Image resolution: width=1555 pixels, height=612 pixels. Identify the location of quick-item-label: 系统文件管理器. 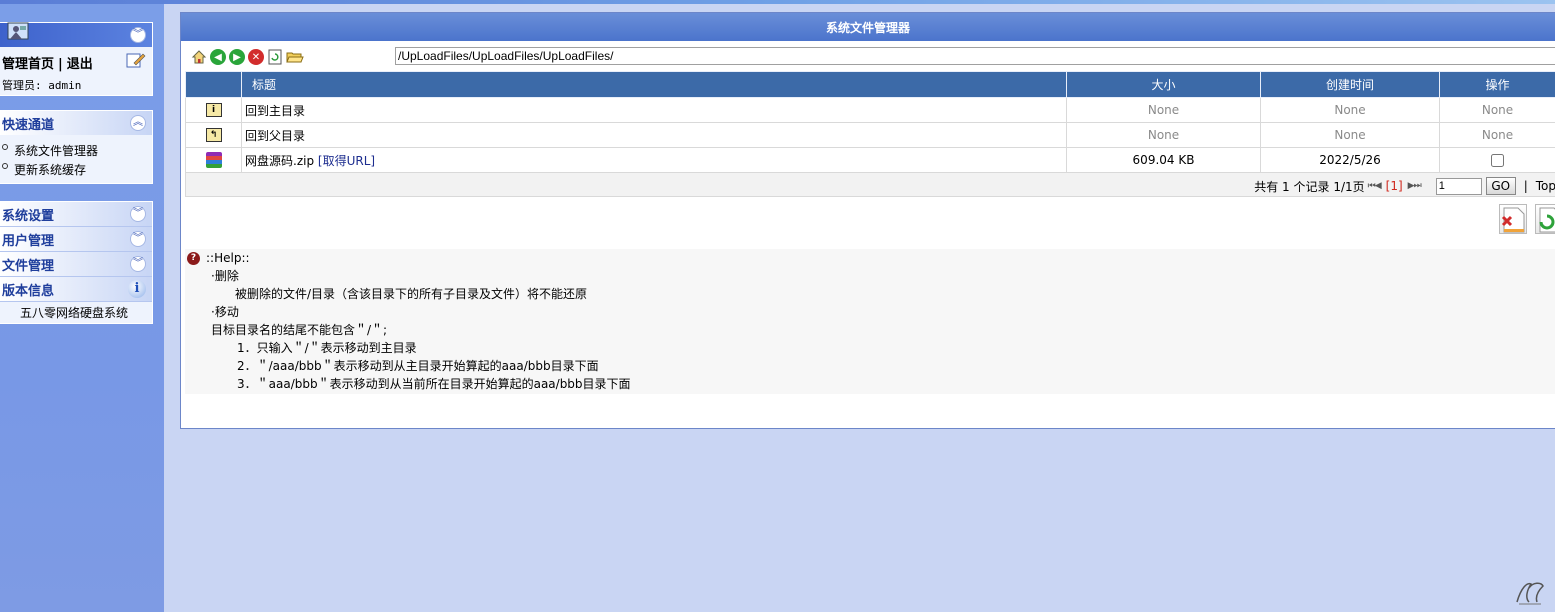
(56, 151).